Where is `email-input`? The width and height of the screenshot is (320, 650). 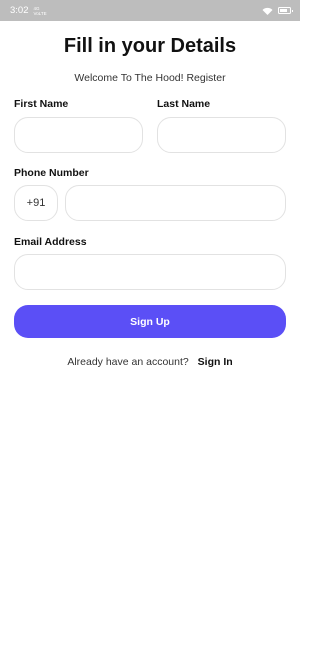
email-input is located at coordinates (150, 272).